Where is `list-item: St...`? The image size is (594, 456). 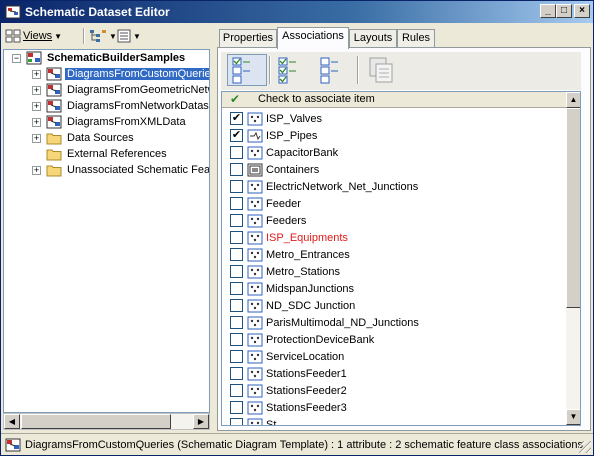 list-item: St... is located at coordinates (258, 420).